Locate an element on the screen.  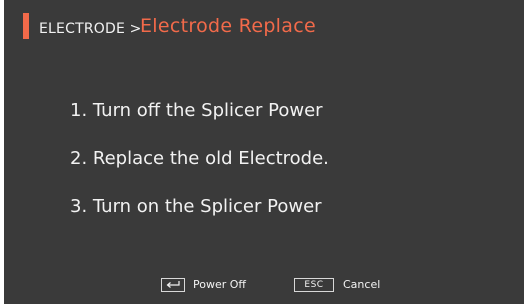
instruction-step-1: 1. Turn off the Splicer Power is located at coordinates (196, 110).